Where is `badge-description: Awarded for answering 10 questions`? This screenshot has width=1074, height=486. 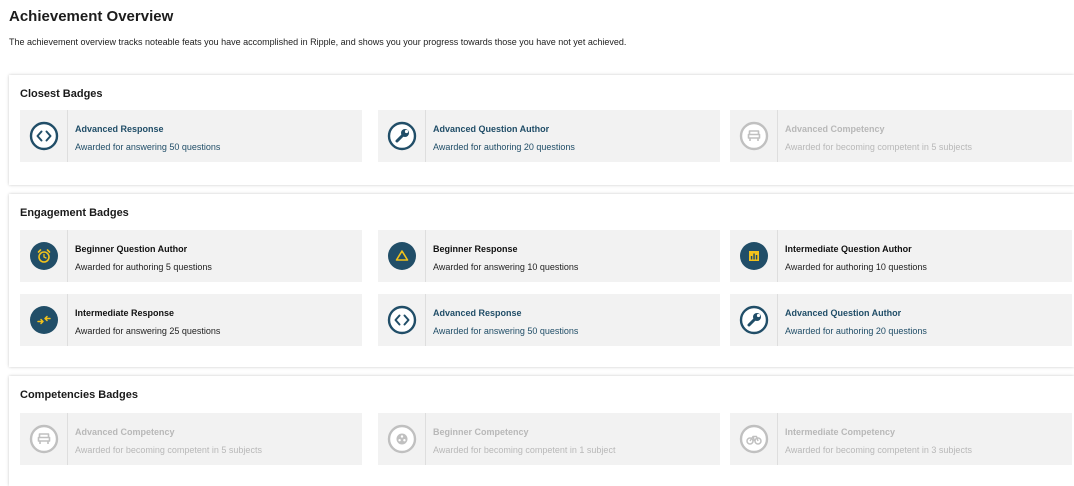
badge-description: Awarded for answering 10 questions is located at coordinates (506, 267).